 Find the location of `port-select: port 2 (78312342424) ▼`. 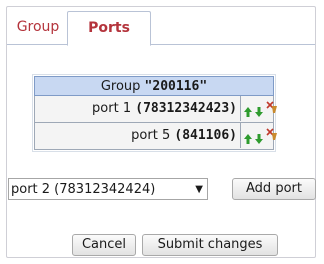

port-select: port 2 (78312342424) ▼ is located at coordinates (108, 189).